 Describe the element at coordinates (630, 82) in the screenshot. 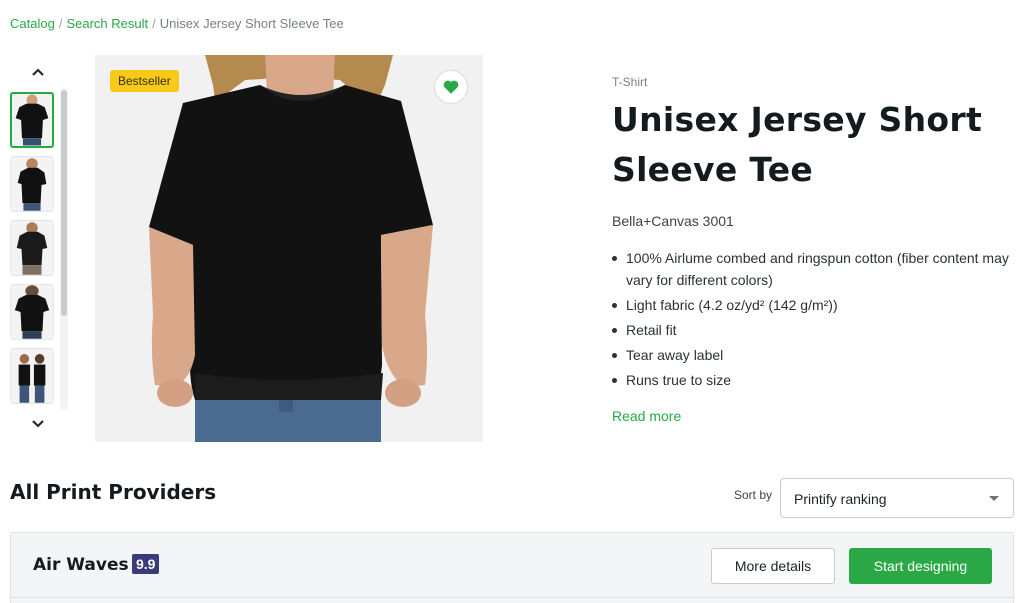

I see `product-category: T-Shirt` at that location.